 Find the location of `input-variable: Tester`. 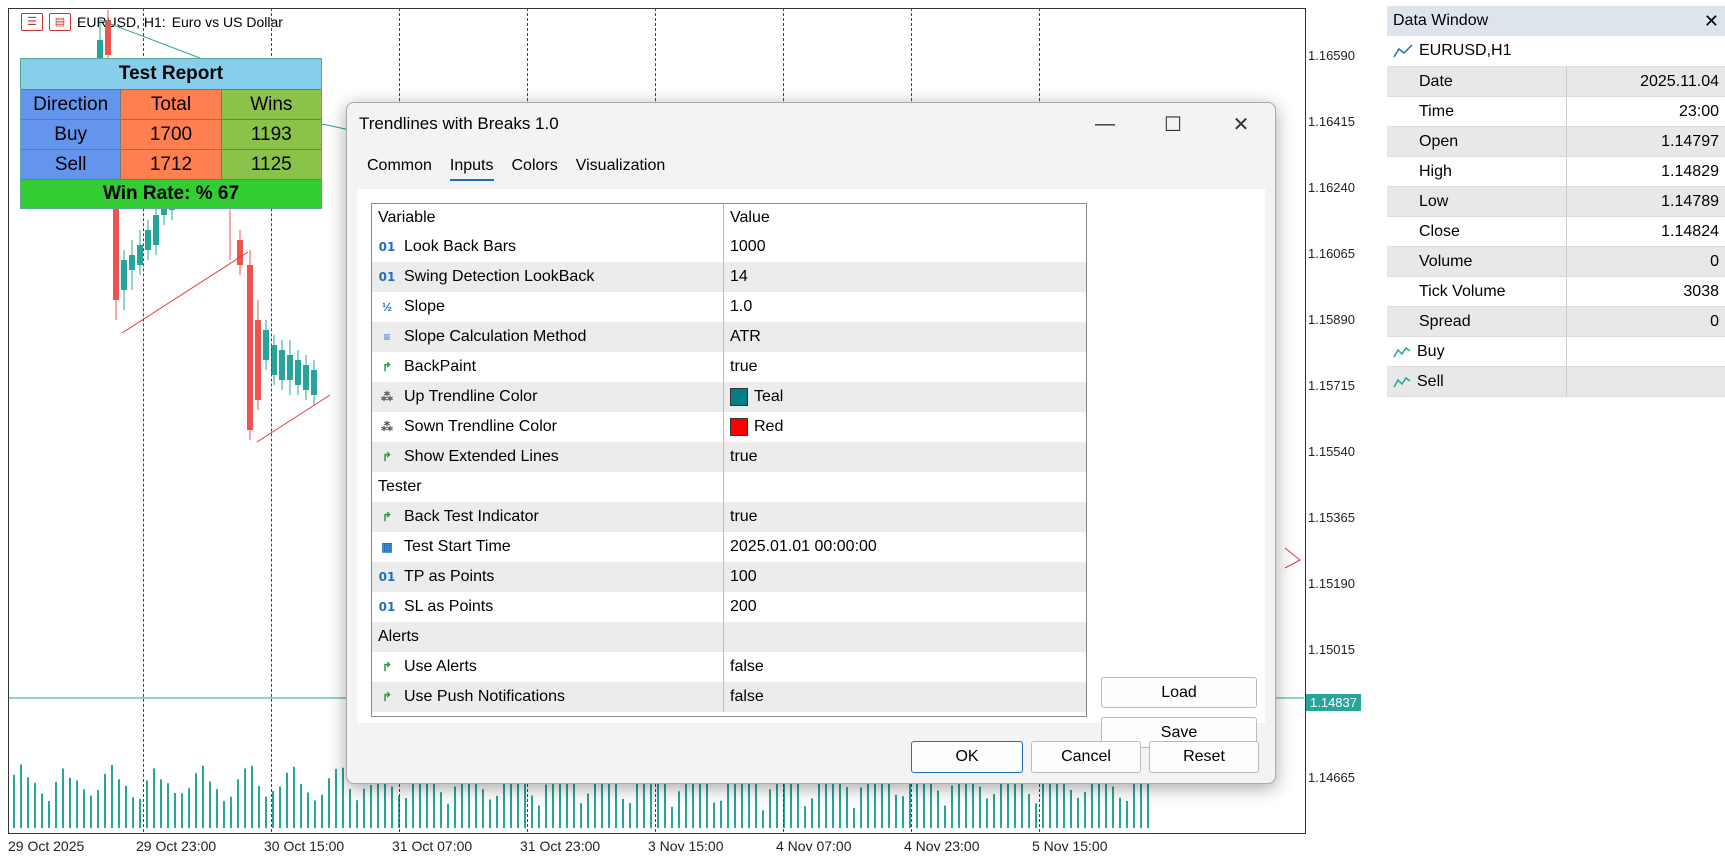

input-variable: Tester is located at coordinates (400, 486).